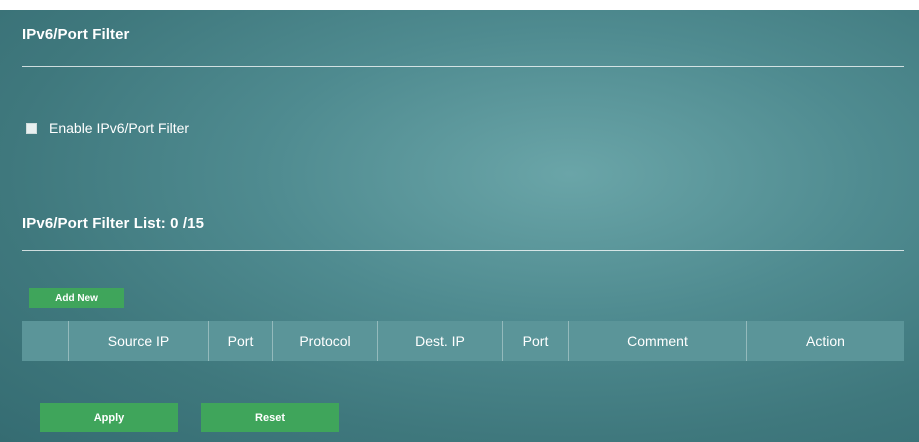  Describe the element at coordinates (119, 128) in the screenshot. I see `enable-filter-label: Enable IPv6/Port Filter` at that location.